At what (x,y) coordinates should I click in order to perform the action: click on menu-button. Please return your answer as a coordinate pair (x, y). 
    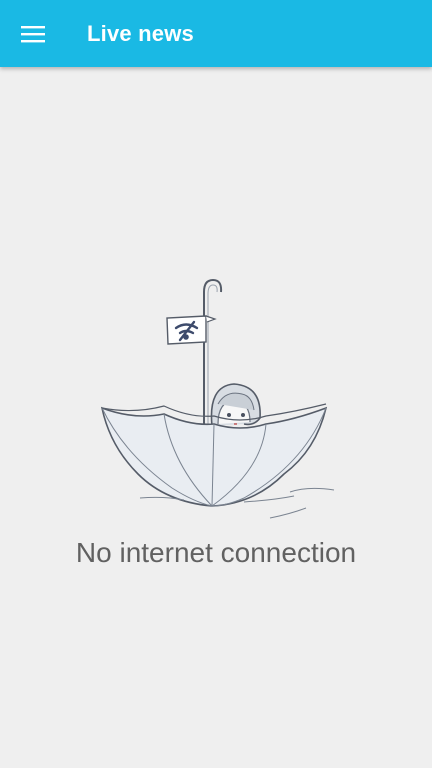
    Looking at the image, I should click on (33, 34).